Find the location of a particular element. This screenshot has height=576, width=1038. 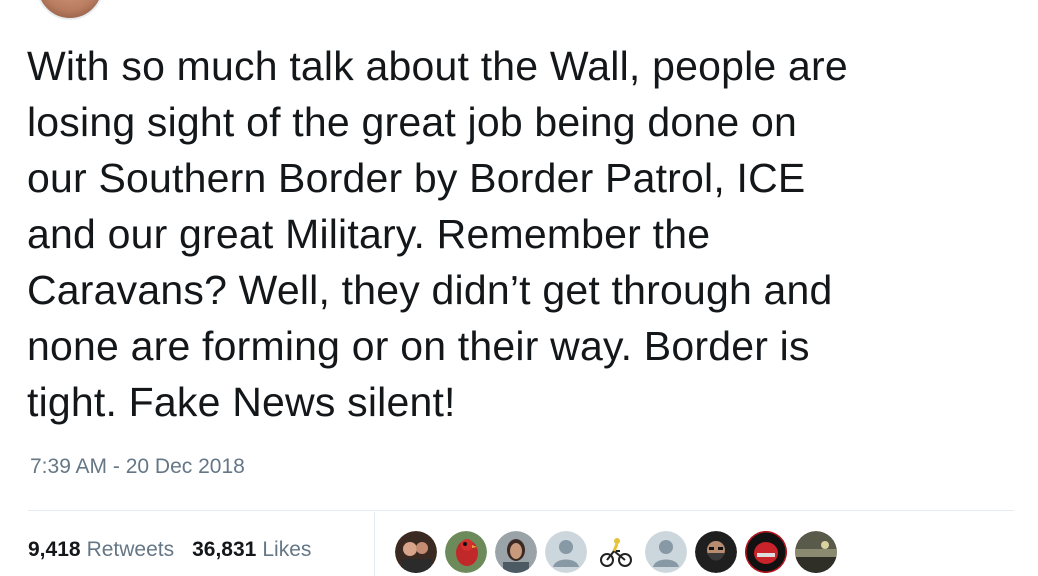

stats-vertical-divider is located at coordinates (374, 544).